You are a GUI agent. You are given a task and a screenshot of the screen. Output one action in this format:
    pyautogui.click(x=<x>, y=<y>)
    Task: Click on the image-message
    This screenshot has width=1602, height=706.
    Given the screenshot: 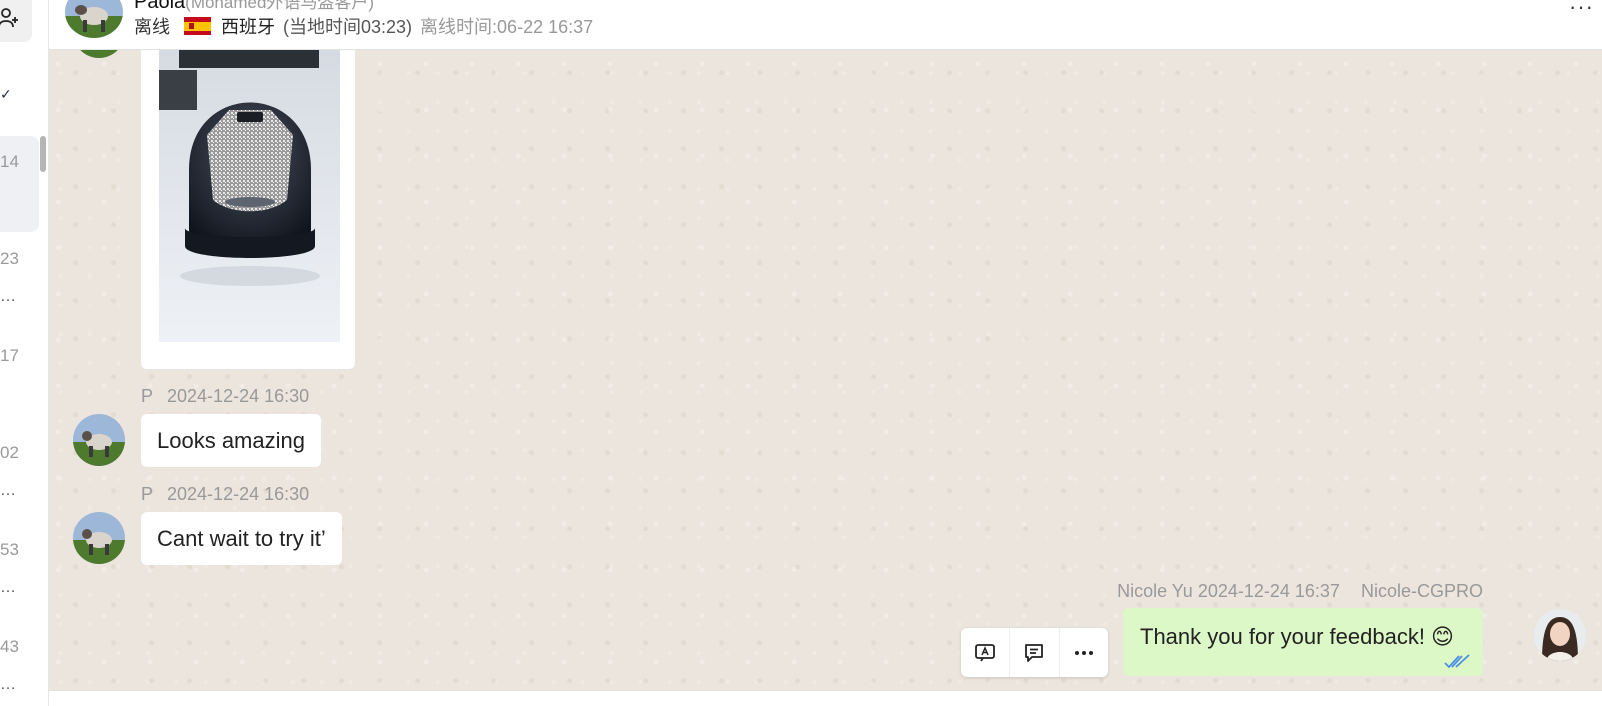 What is the action you would take?
    pyautogui.click(x=248, y=209)
    